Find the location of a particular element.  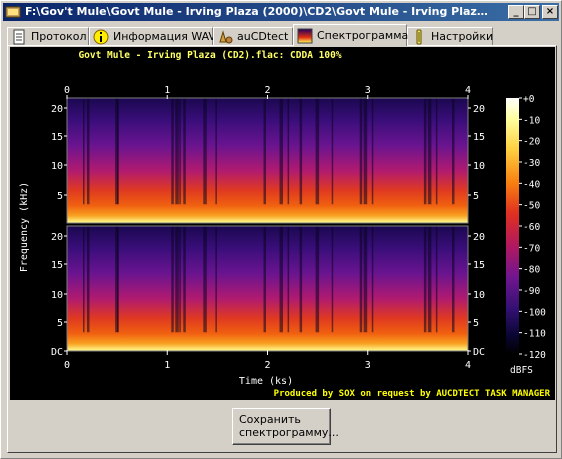

tab-log: Протокол is located at coordinates (48, 36).